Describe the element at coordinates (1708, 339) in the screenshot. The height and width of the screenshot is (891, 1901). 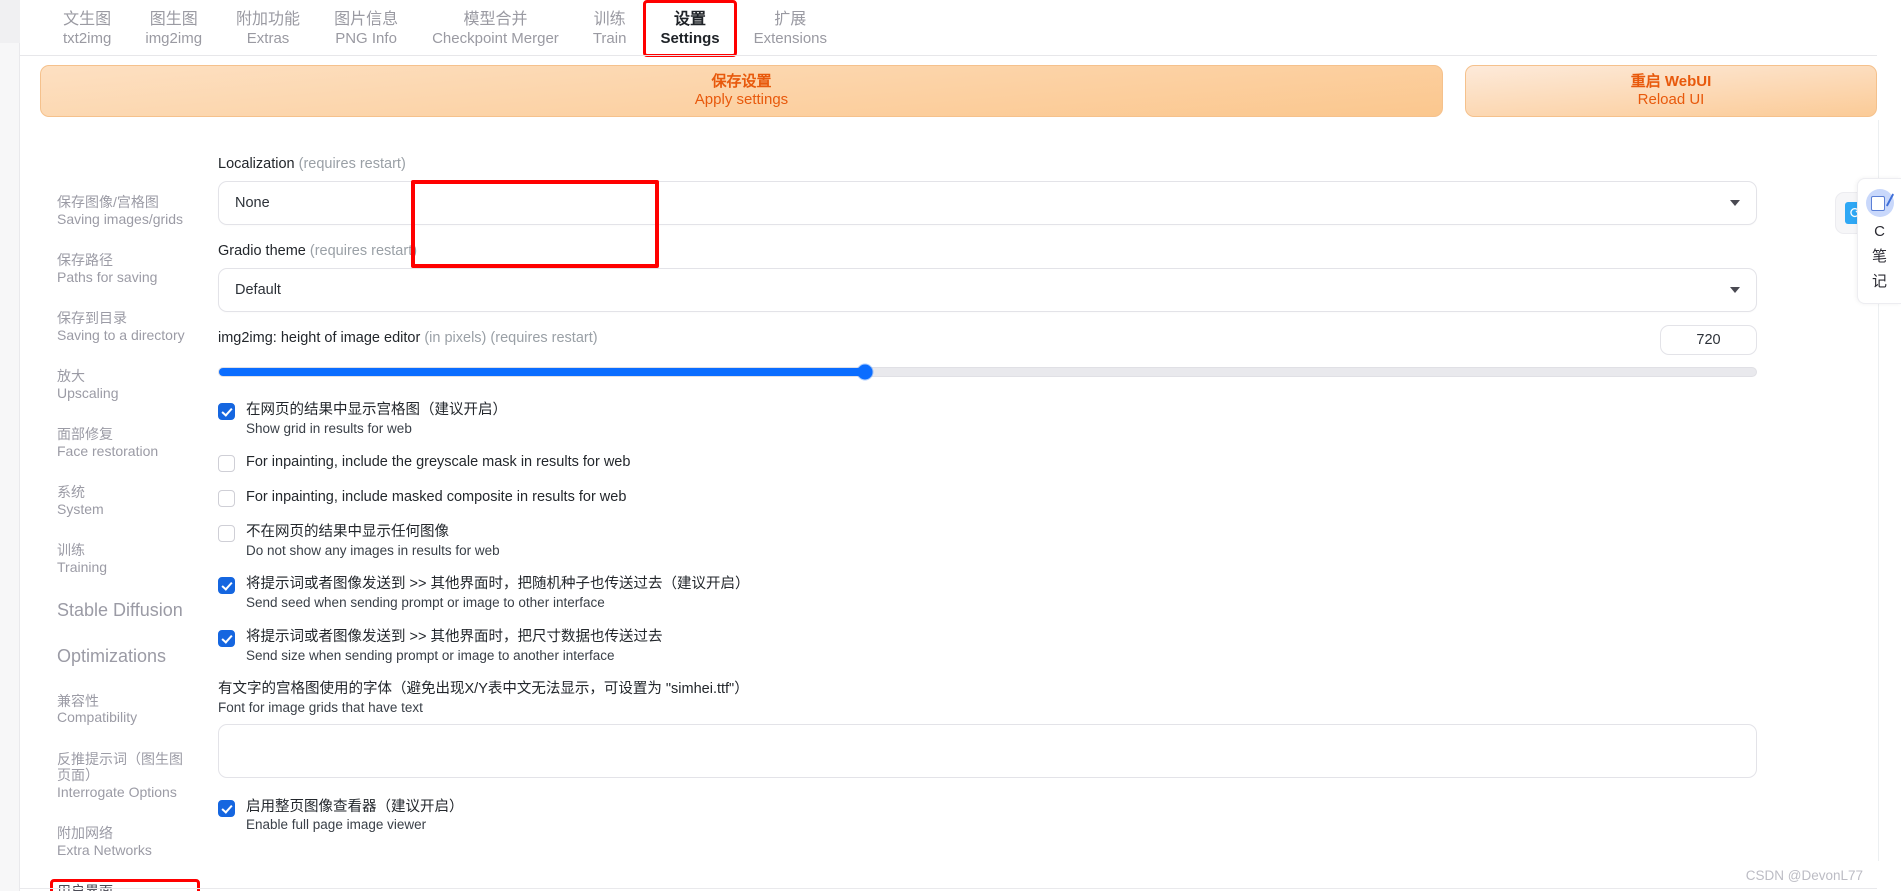
I see `img2img-height-value-input: 720` at that location.